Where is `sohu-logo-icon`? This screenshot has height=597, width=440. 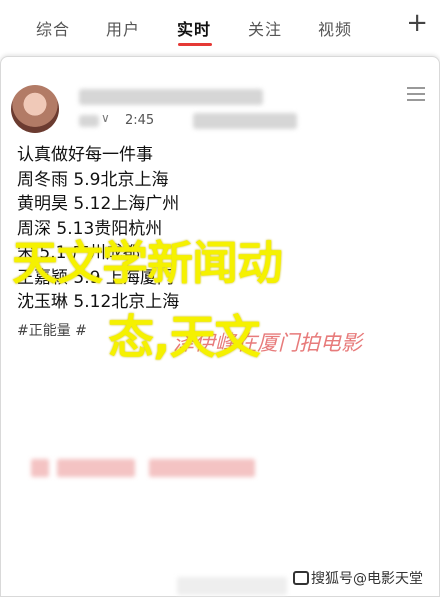 sohu-logo-icon is located at coordinates (301, 578).